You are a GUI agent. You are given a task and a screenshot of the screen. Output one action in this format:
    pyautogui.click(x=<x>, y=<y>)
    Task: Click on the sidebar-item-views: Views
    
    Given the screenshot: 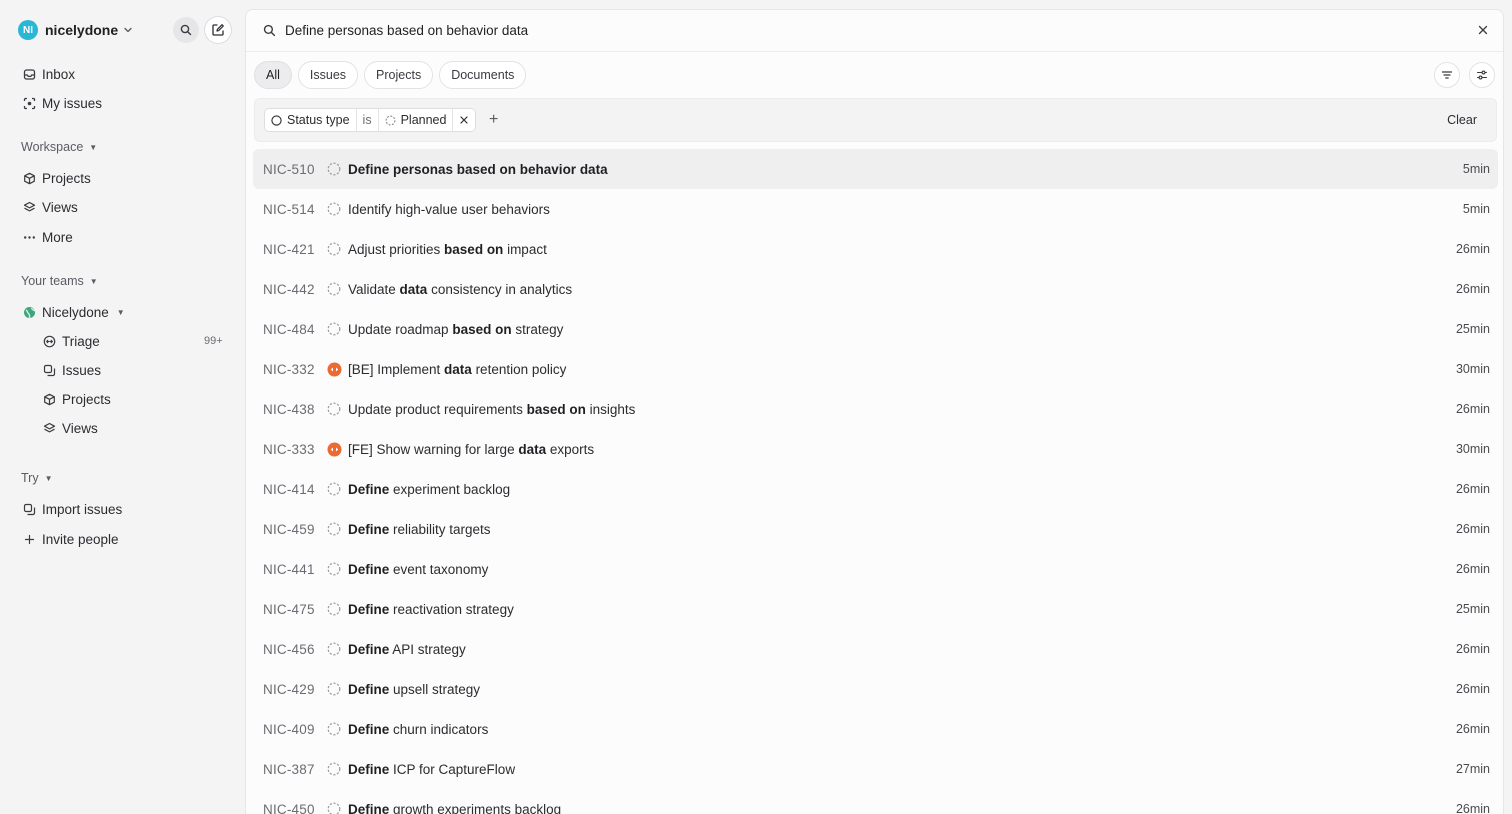 What is the action you would take?
    pyautogui.click(x=50, y=207)
    